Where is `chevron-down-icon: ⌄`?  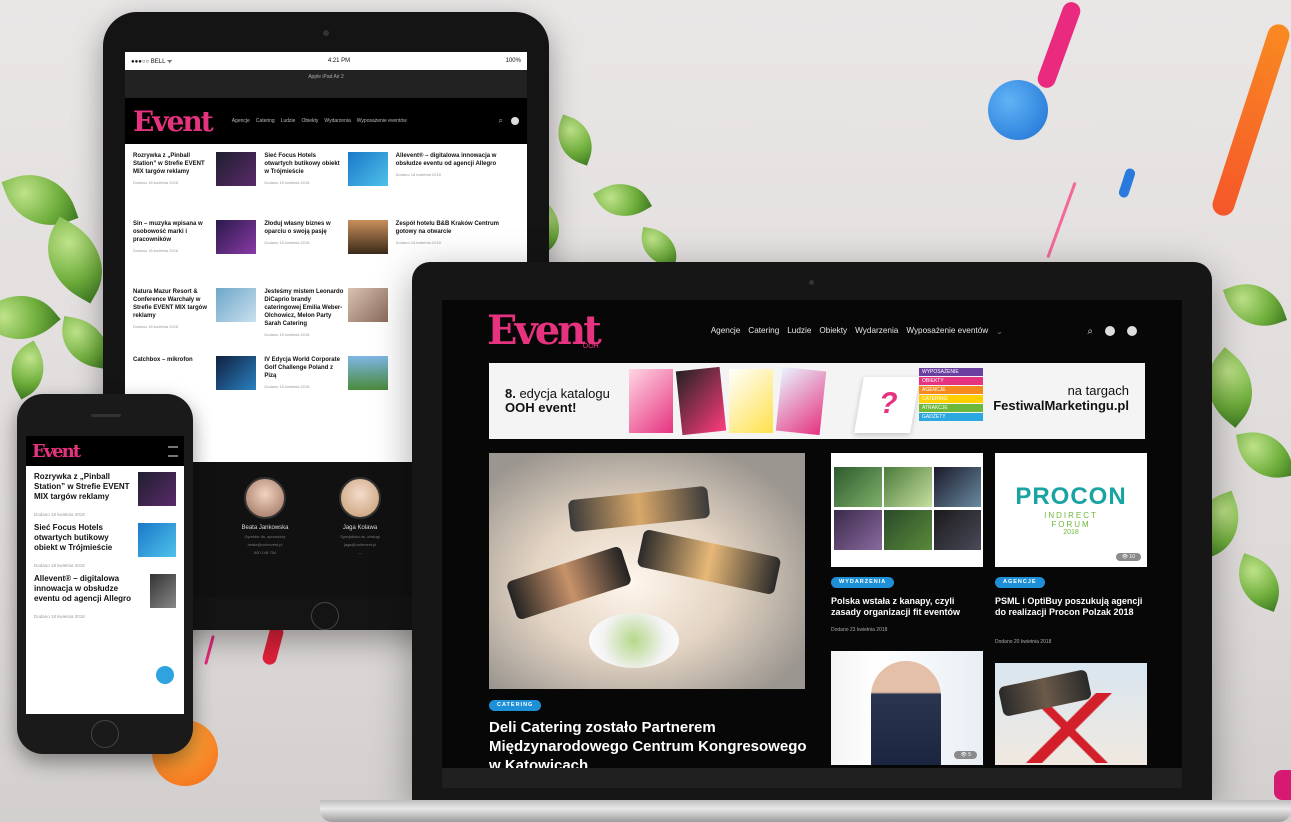
chevron-down-icon: ⌄ is located at coordinates (999, 331).